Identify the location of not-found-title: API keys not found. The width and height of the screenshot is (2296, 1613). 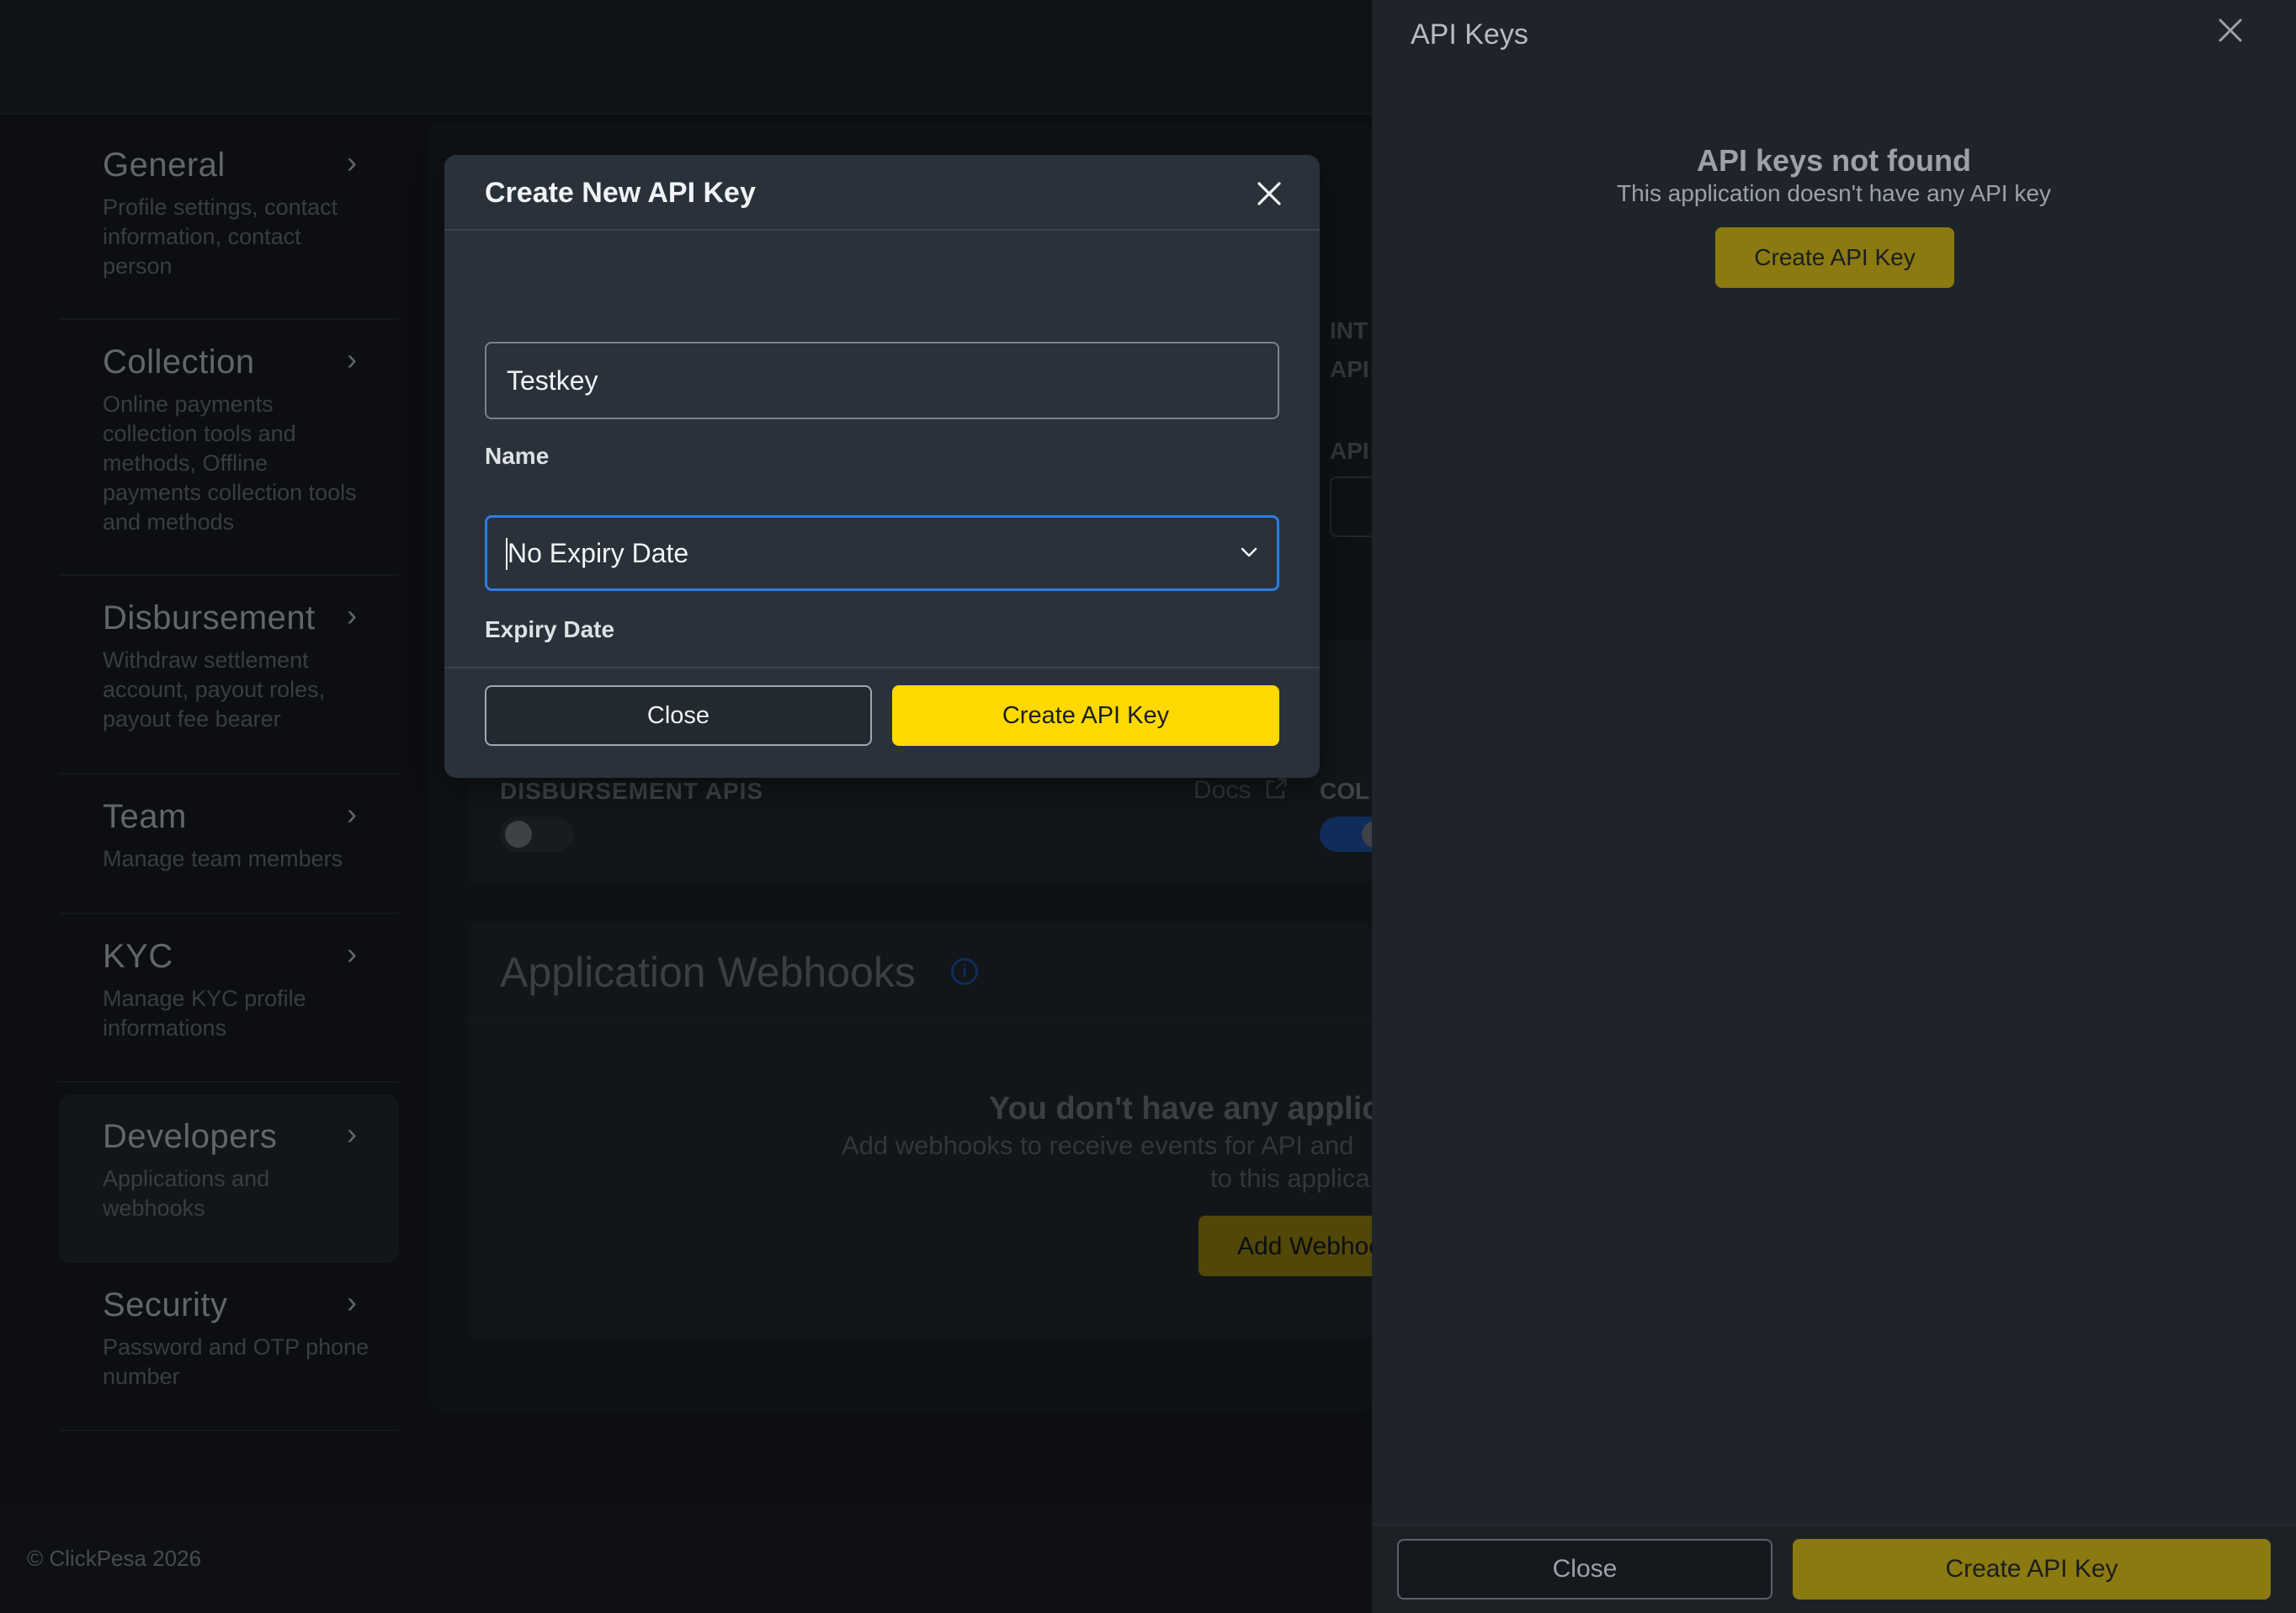
(1834, 160).